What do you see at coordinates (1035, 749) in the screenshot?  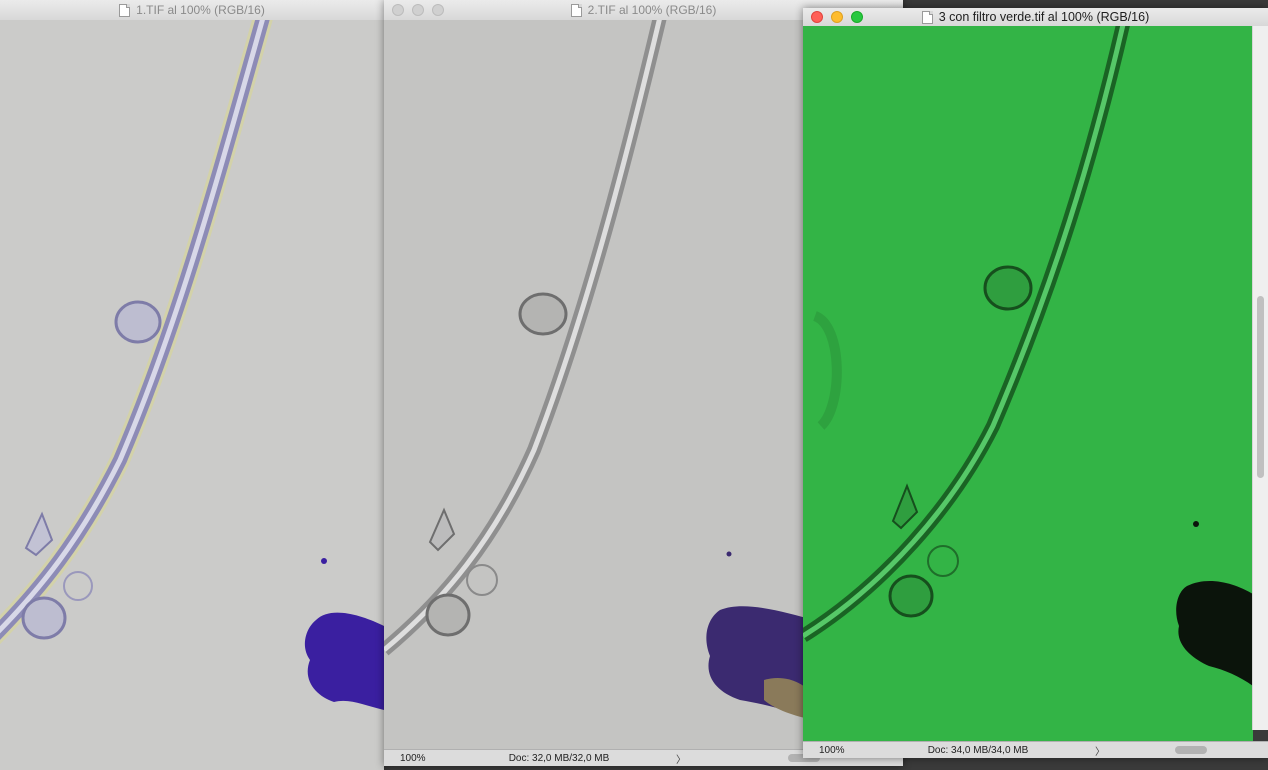 I see `window-3-status-bar: 100% Doc: 34,0 MB/34,0 MB 〉` at bounding box center [1035, 749].